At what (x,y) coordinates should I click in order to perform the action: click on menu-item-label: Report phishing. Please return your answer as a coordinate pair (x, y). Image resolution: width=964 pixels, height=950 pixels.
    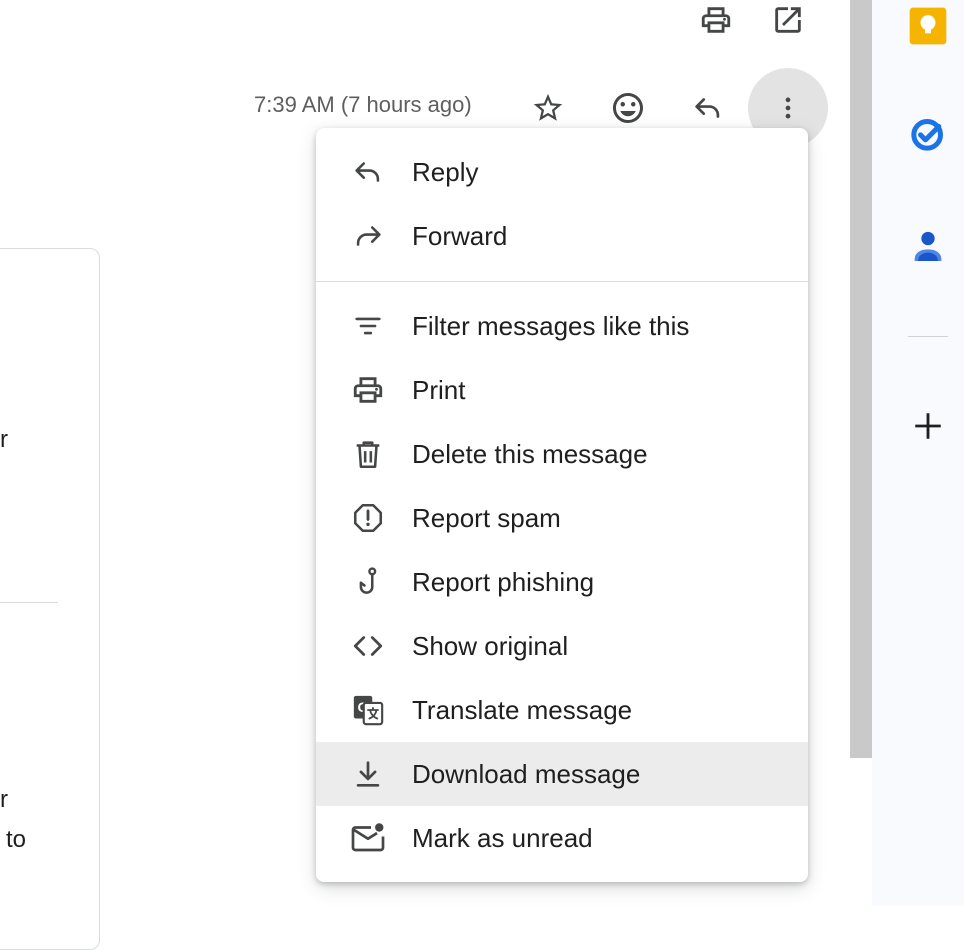
    Looking at the image, I should click on (503, 581).